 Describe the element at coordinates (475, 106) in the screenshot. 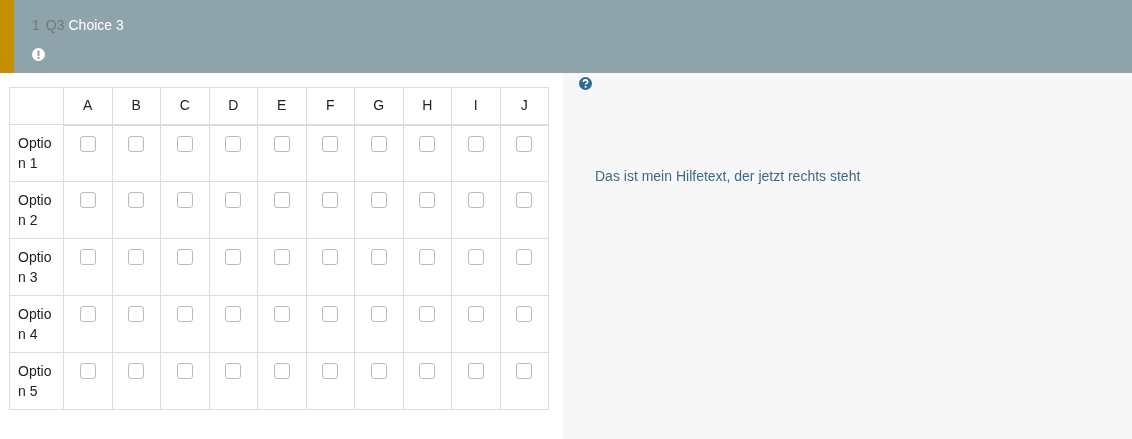

I see `column-header: I` at that location.